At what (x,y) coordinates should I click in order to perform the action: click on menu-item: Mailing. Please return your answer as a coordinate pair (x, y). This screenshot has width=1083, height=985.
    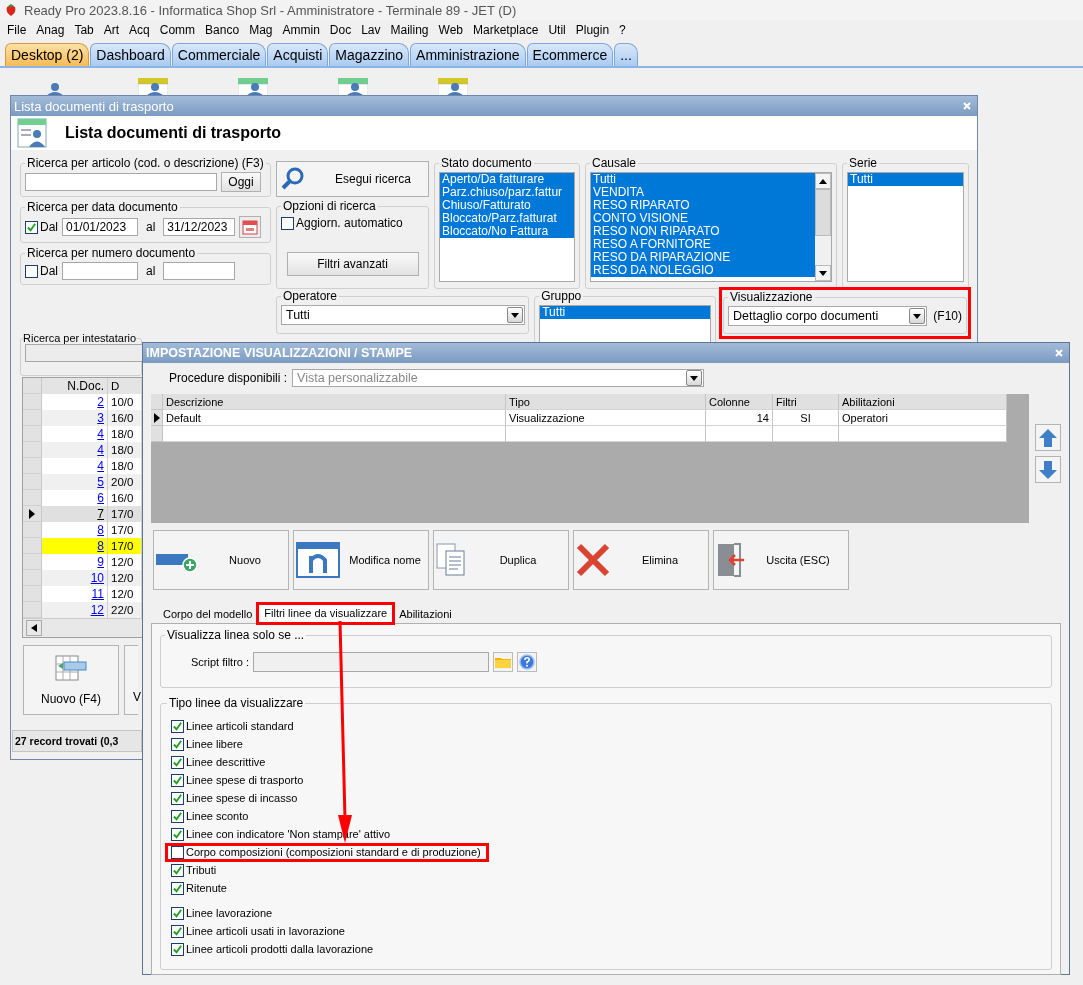
    Looking at the image, I should click on (410, 30).